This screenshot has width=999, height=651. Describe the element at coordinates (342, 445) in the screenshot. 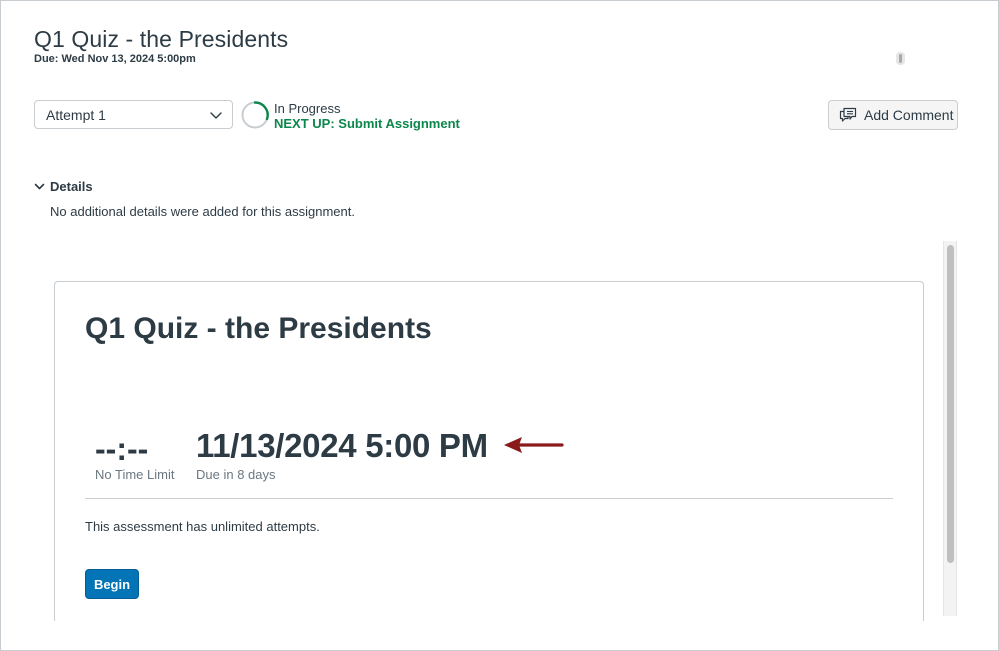

I see `due-date-value: 11/13/2024 5:00 PM` at that location.